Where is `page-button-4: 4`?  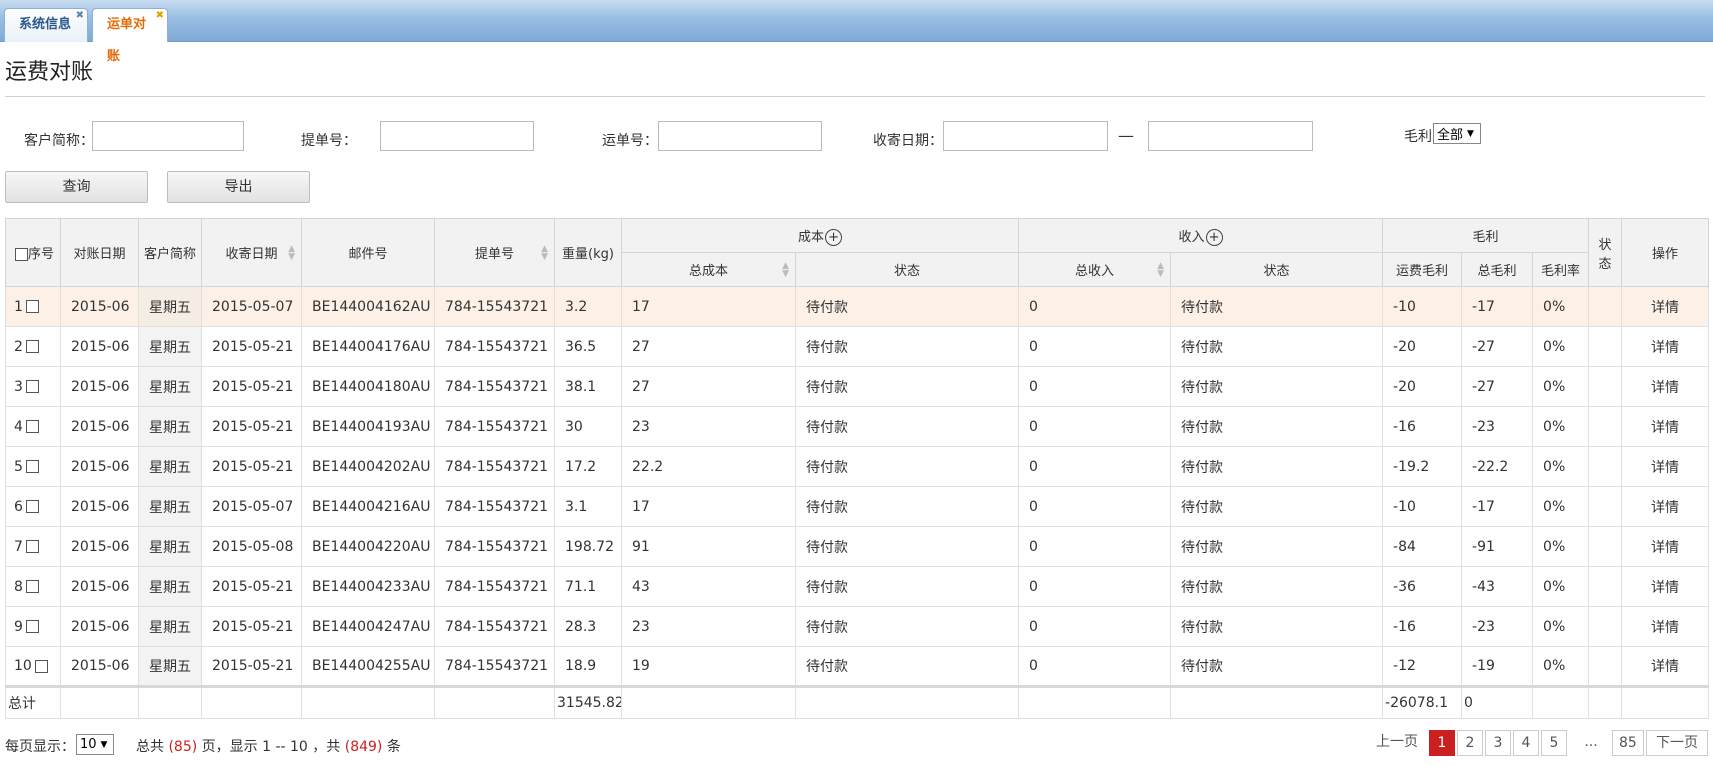
page-button-4: 4 is located at coordinates (1526, 743).